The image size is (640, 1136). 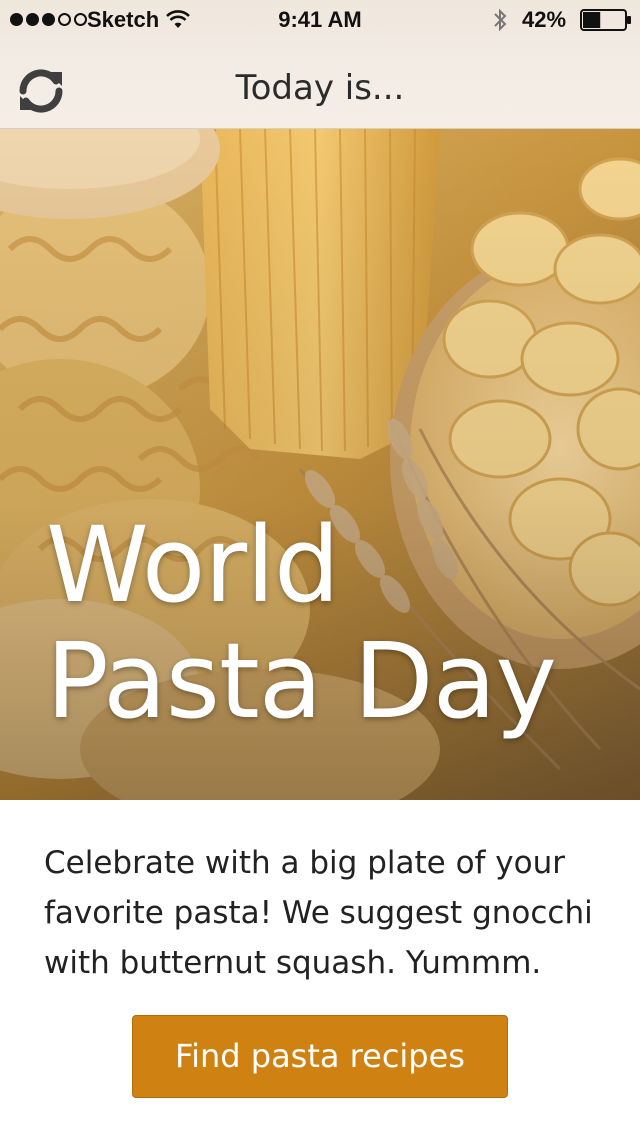 What do you see at coordinates (320, 20) in the screenshot?
I see `status-bar: Sketch 9:41 AM 42%` at bounding box center [320, 20].